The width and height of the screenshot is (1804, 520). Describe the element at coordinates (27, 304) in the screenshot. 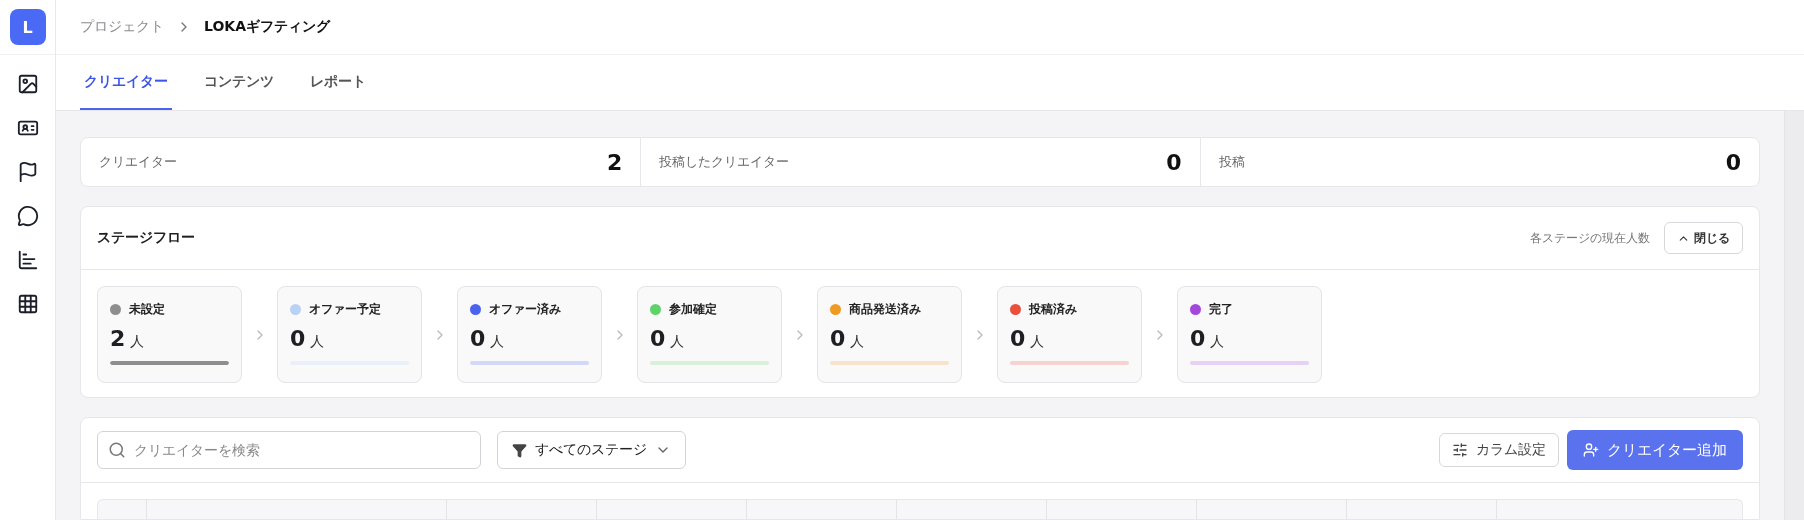

I see `grid-icon` at that location.